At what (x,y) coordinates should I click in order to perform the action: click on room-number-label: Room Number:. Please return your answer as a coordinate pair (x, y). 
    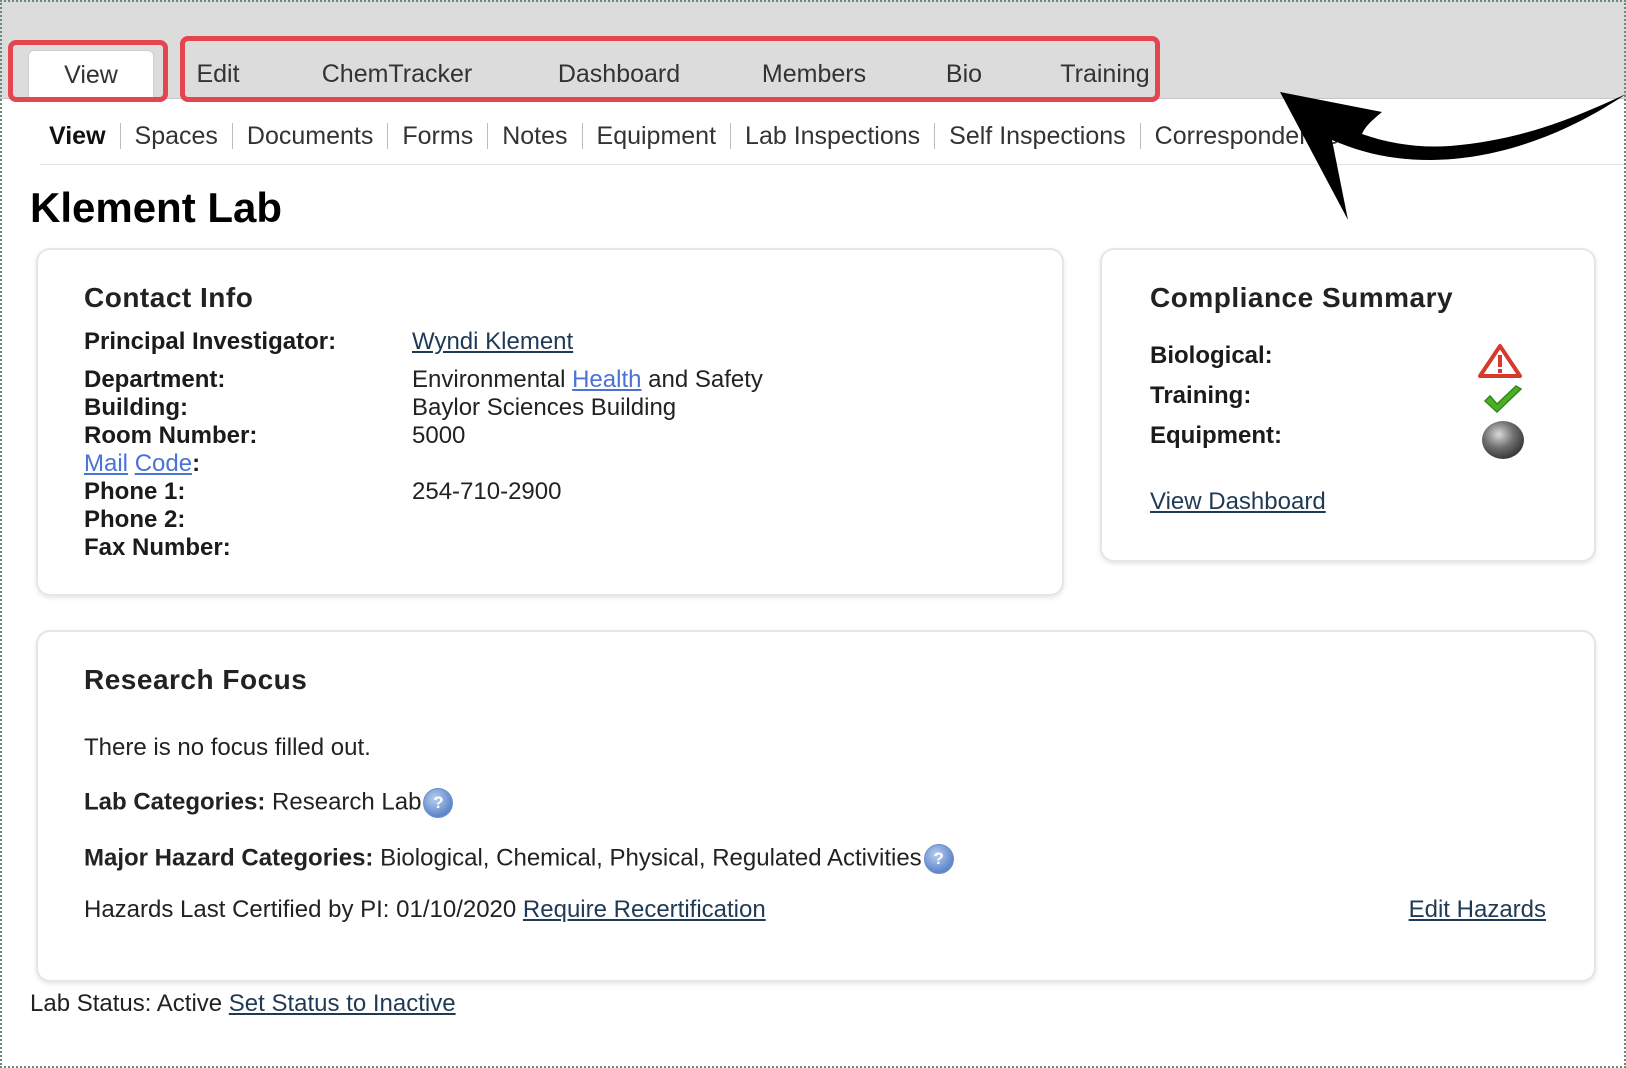
    Looking at the image, I should click on (171, 435).